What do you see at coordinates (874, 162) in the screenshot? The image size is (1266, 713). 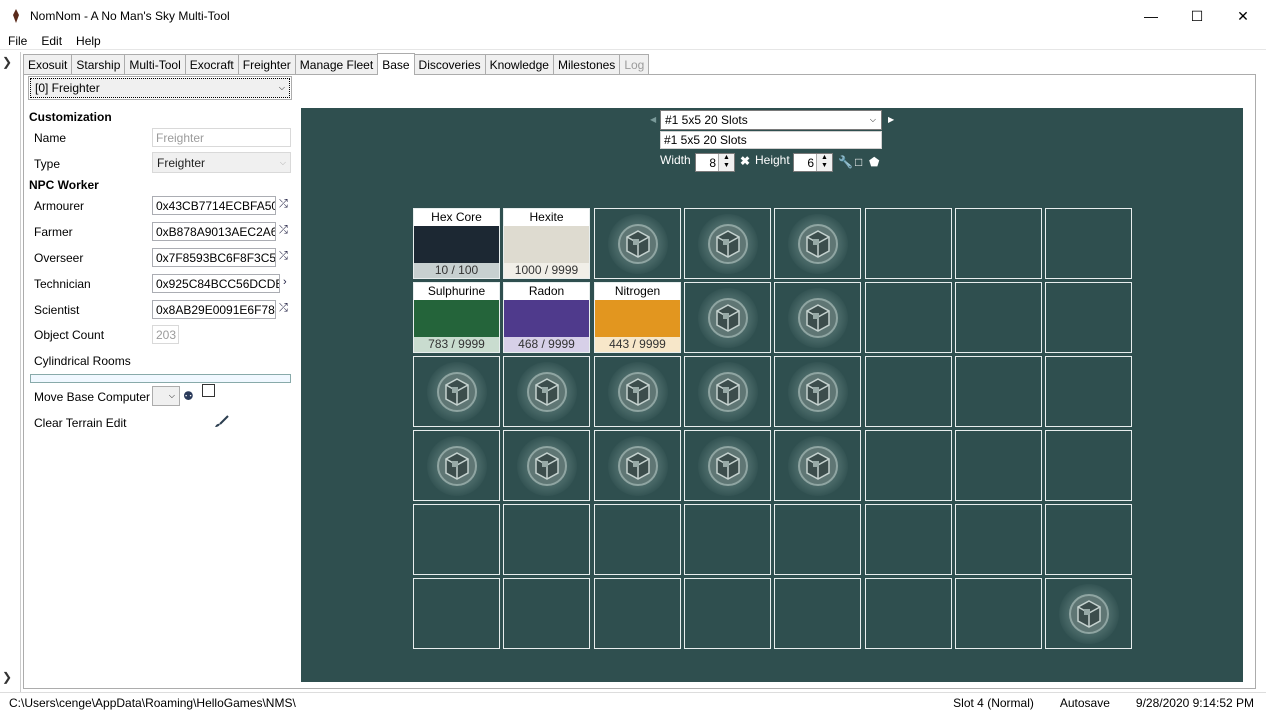 I see `refill-icon: ⬟` at bounding box center [874, 162].